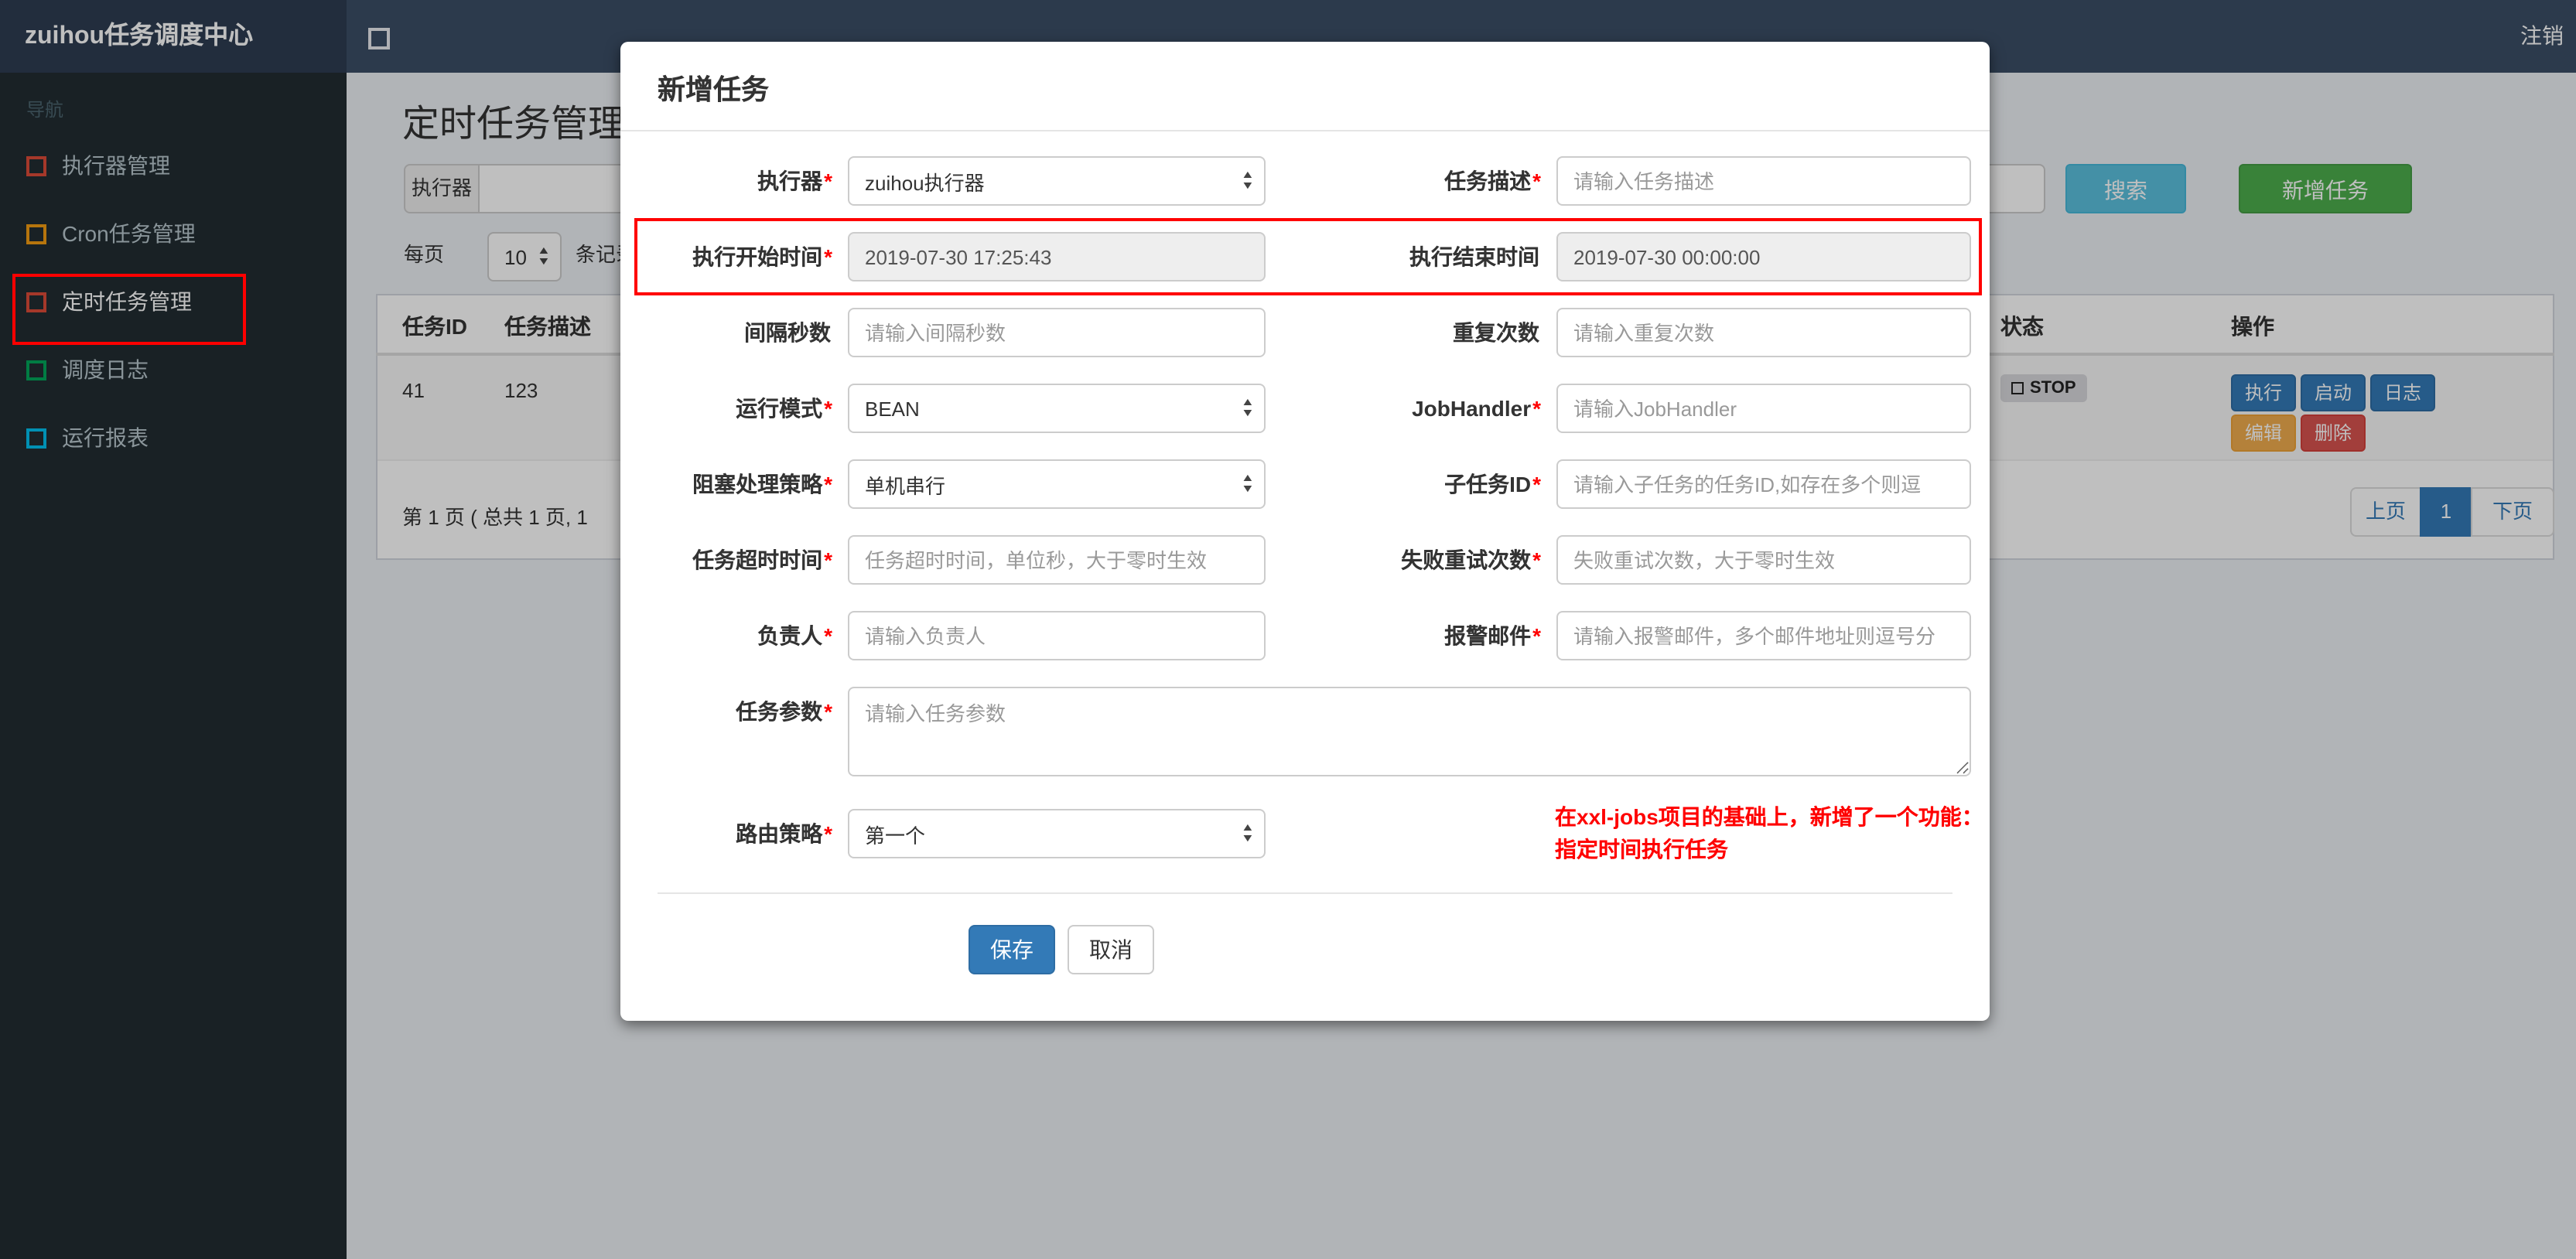 The width and height of the screenshot is (2576, 1259). Describe the element at coordinates (1763, 181) in the screenshot. I see `task-desc-input` at that location.